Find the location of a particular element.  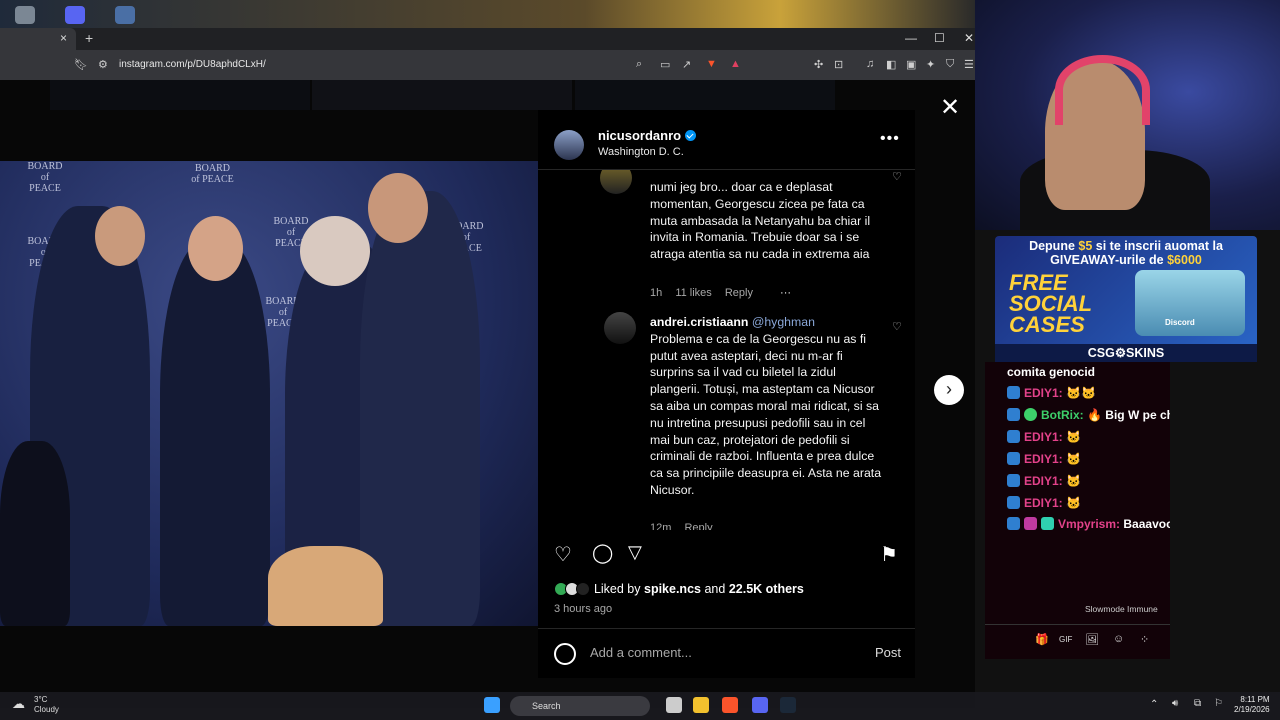

likes-summary: Liked by spike.ncs and 22.5K others is located at coordinates (679, 589).